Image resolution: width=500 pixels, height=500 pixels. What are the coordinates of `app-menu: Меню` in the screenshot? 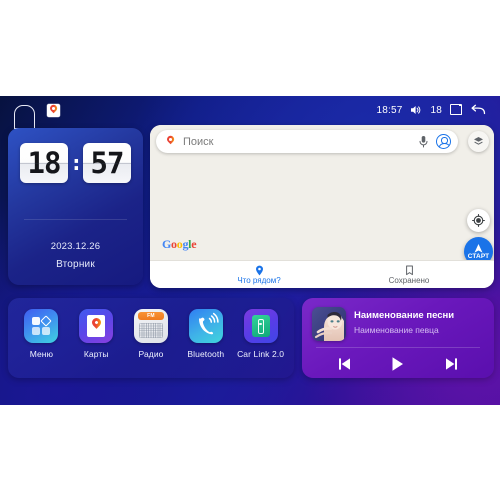 It's located at (41, 334).